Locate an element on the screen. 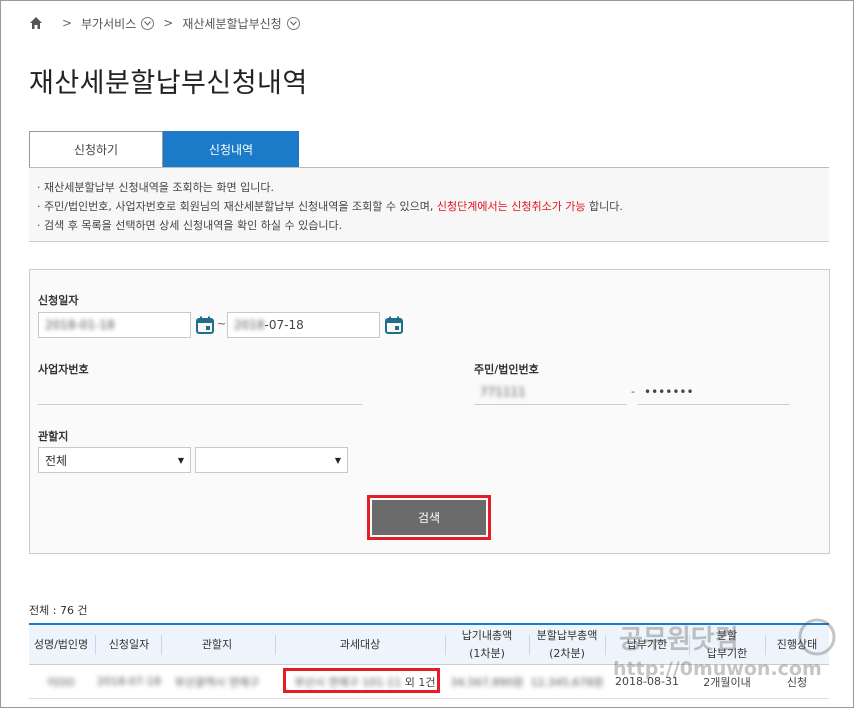 The image size is (854, 708). cell-office-value: 부산광역시 연제구 is located at coordinates (217, 682).